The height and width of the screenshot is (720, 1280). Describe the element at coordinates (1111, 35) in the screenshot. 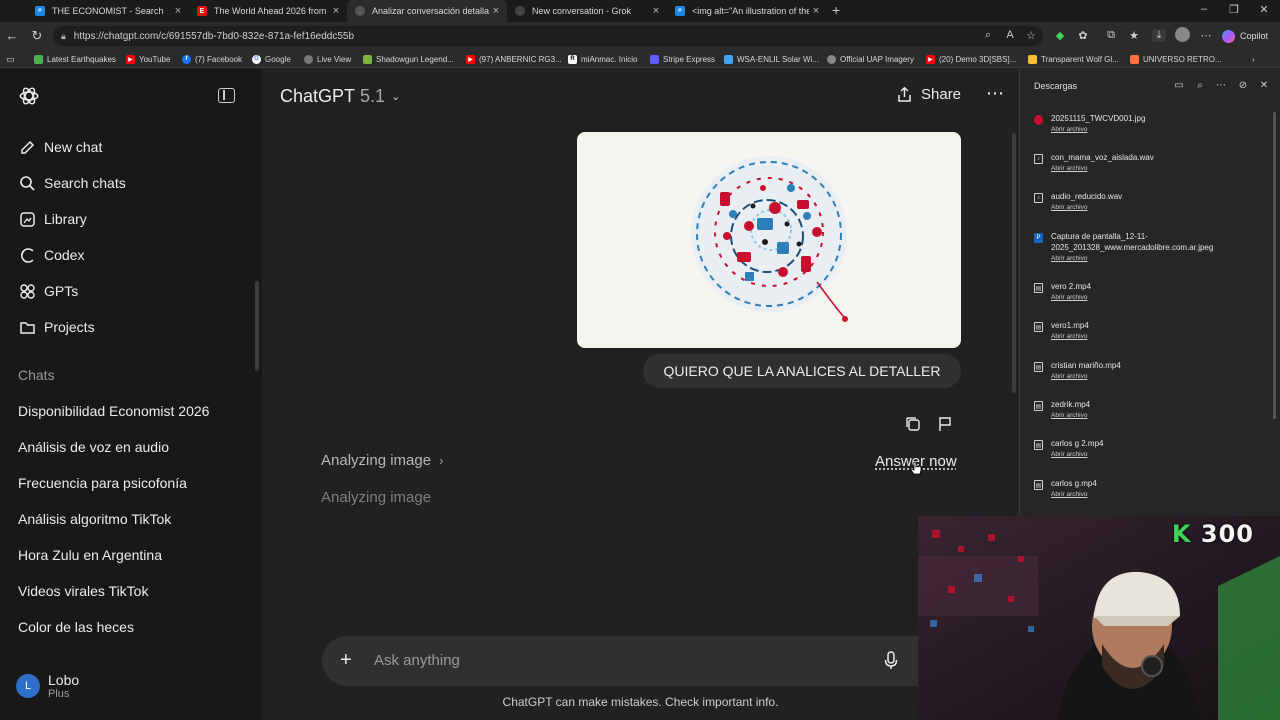

I see `split-screen-icon: ⧉` at that location.